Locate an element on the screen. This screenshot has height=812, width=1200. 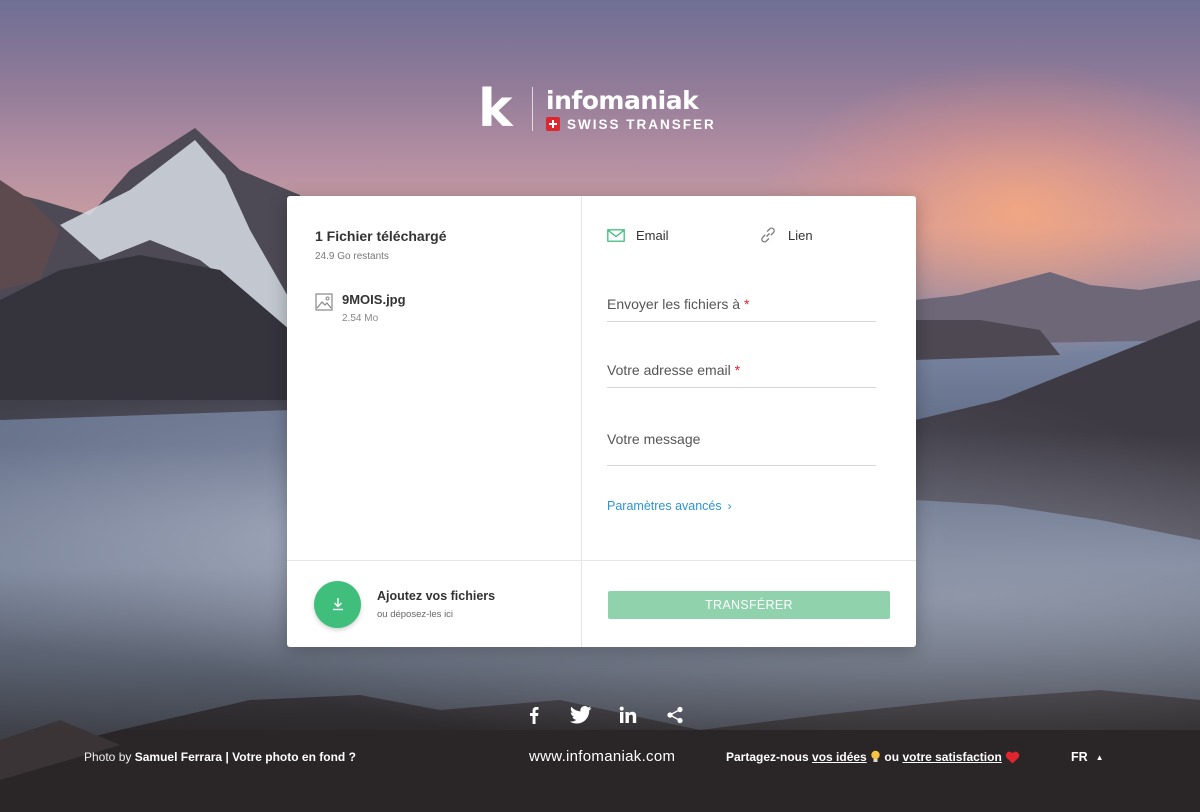
file-item: 9MOIS.jpg 2.54 Mo is located at coordinates (360, 308).